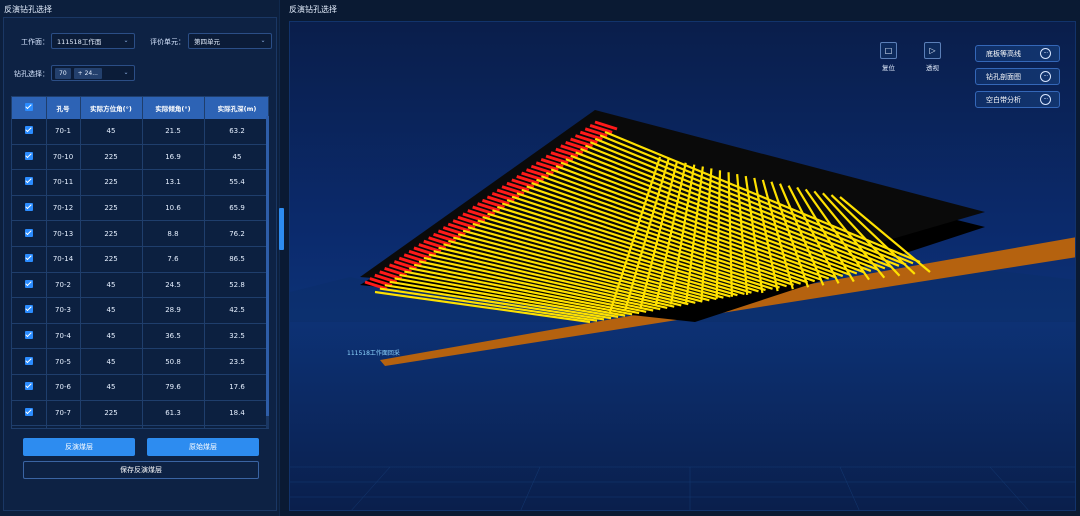 The height and width of the screenshot is (516, 1080). What do you see at coordinates (140, 387) in the screenshot?
I see `table-row: 70-6 45 79.6 17.6` at bounding box center [140, 387].